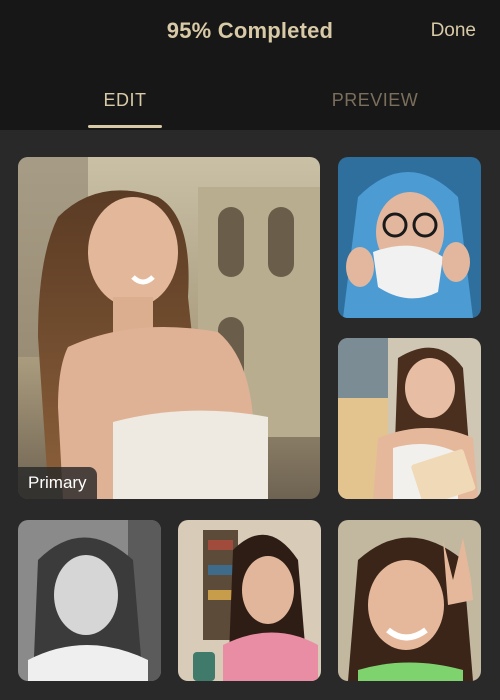 The image size is (500, 700). I want to click on tab-preview: PREVIEW, so click(375, 100).